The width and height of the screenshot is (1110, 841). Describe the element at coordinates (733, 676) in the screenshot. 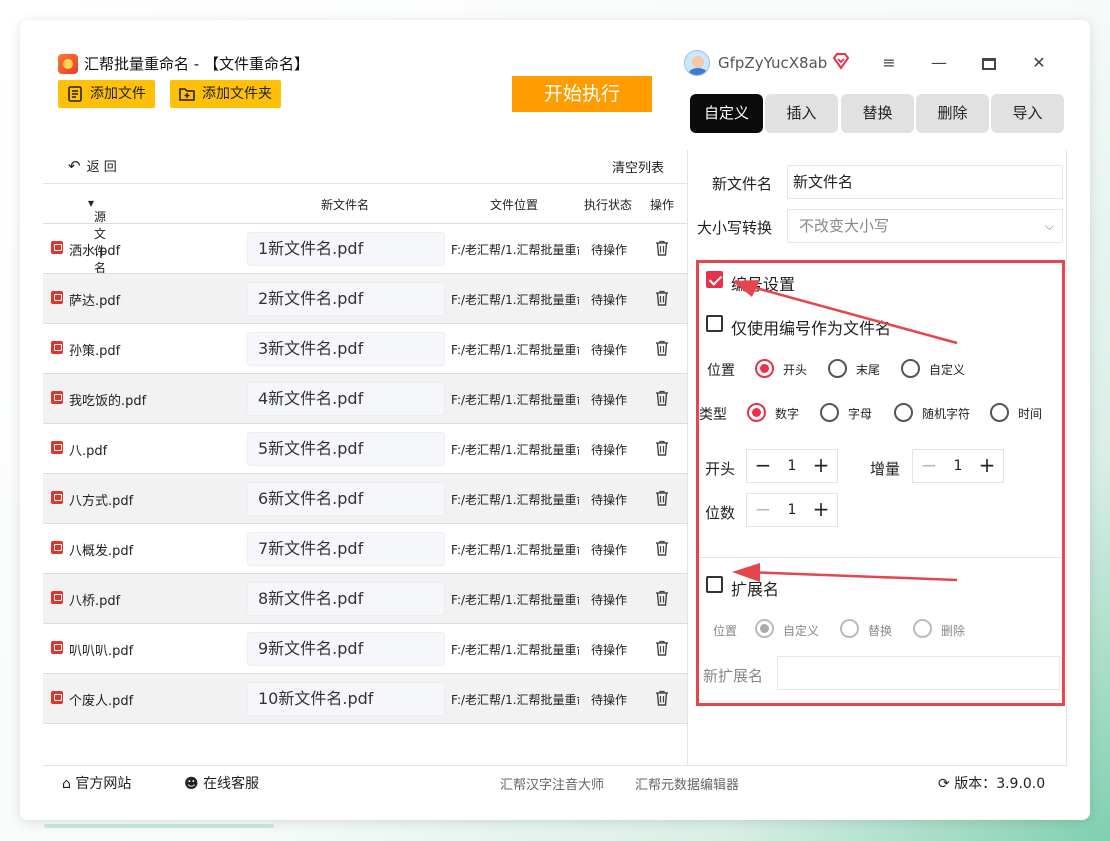

I see `new-ext-label: 新扩展名` at that location.